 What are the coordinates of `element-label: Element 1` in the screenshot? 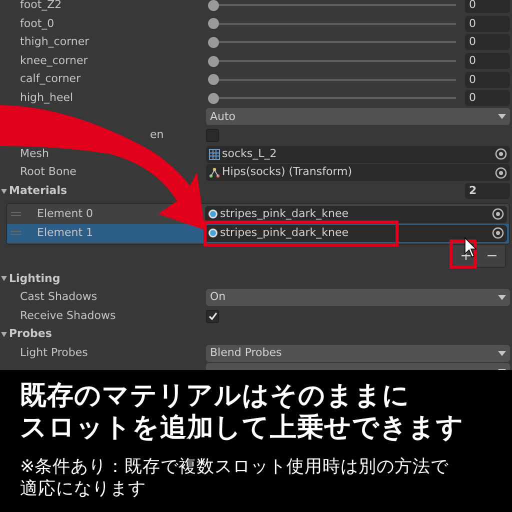 It's located at (65, 232).